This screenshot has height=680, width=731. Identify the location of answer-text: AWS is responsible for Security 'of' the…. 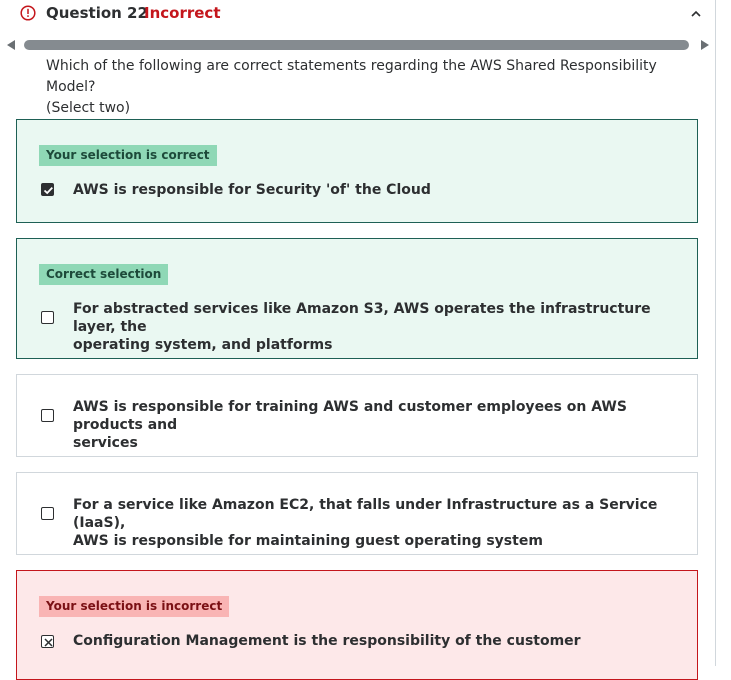
(379, 190).